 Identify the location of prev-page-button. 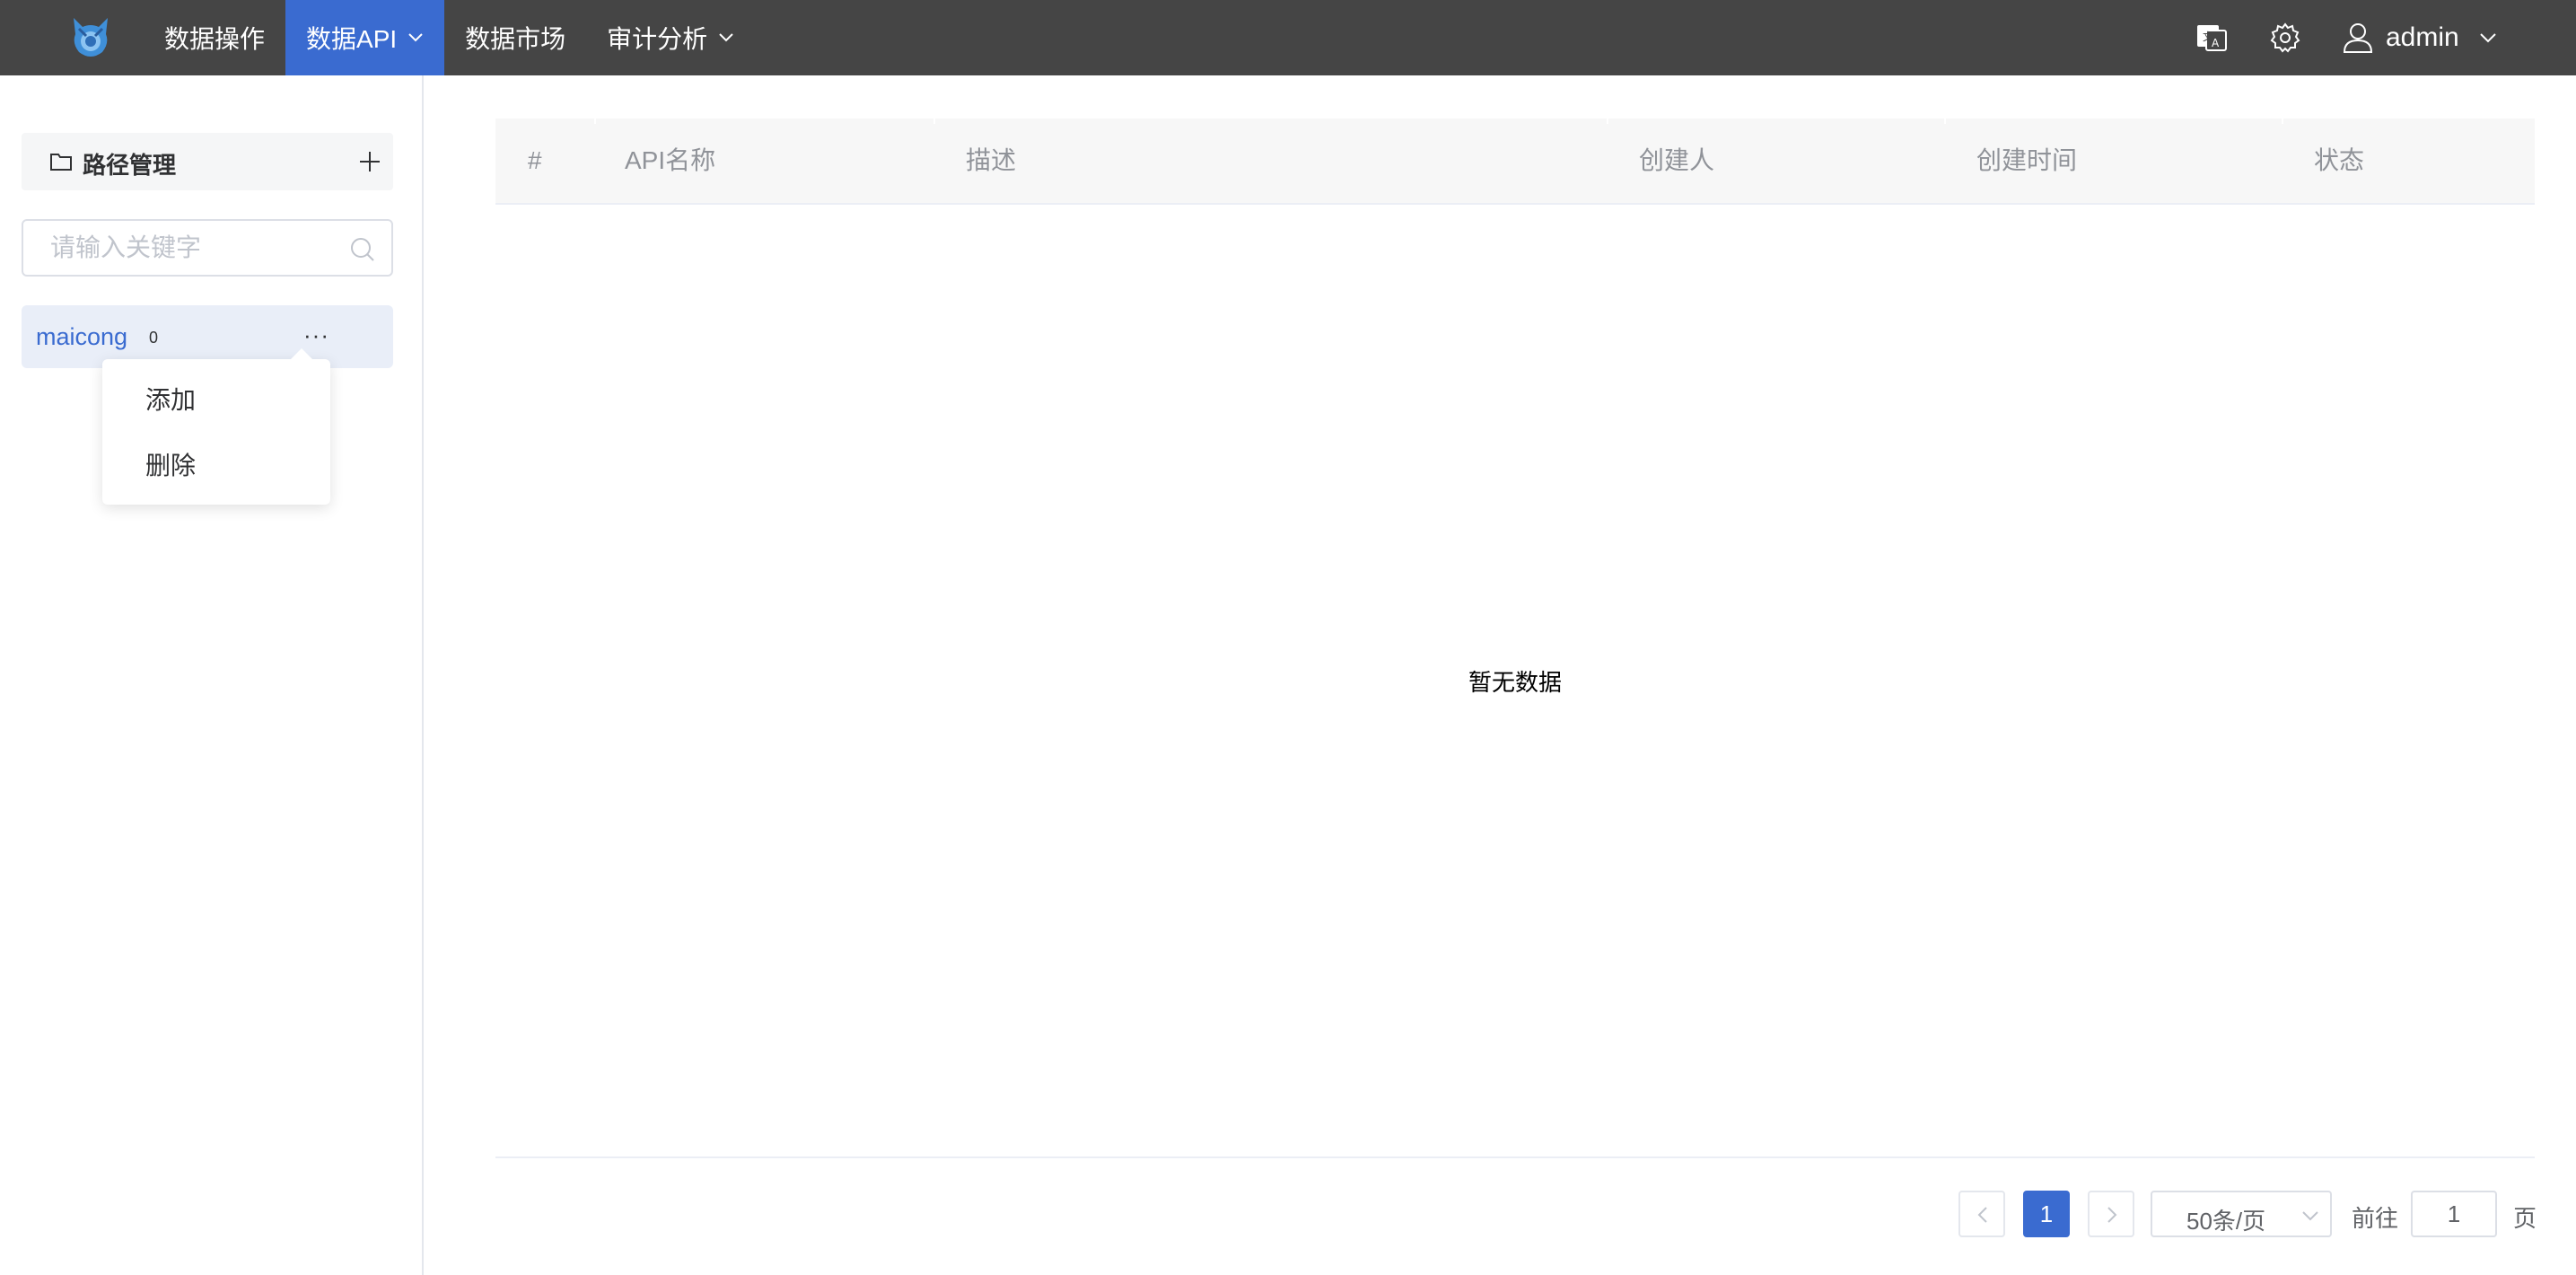
(1981, 1214).